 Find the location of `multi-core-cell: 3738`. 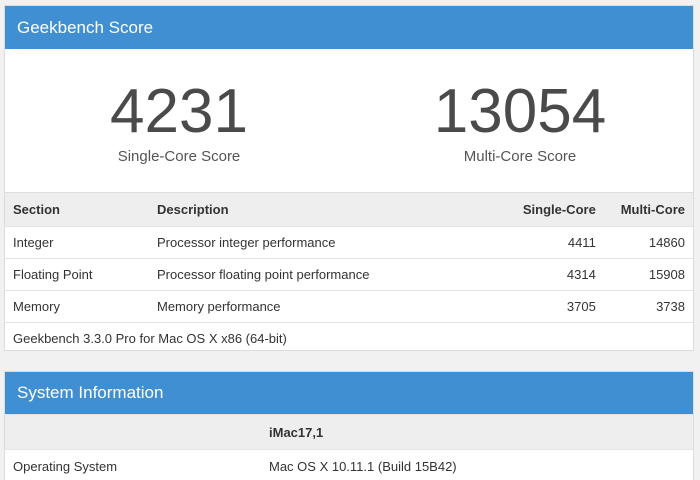

multi-core-cell: 3738 is located at coordinates (648, 306).